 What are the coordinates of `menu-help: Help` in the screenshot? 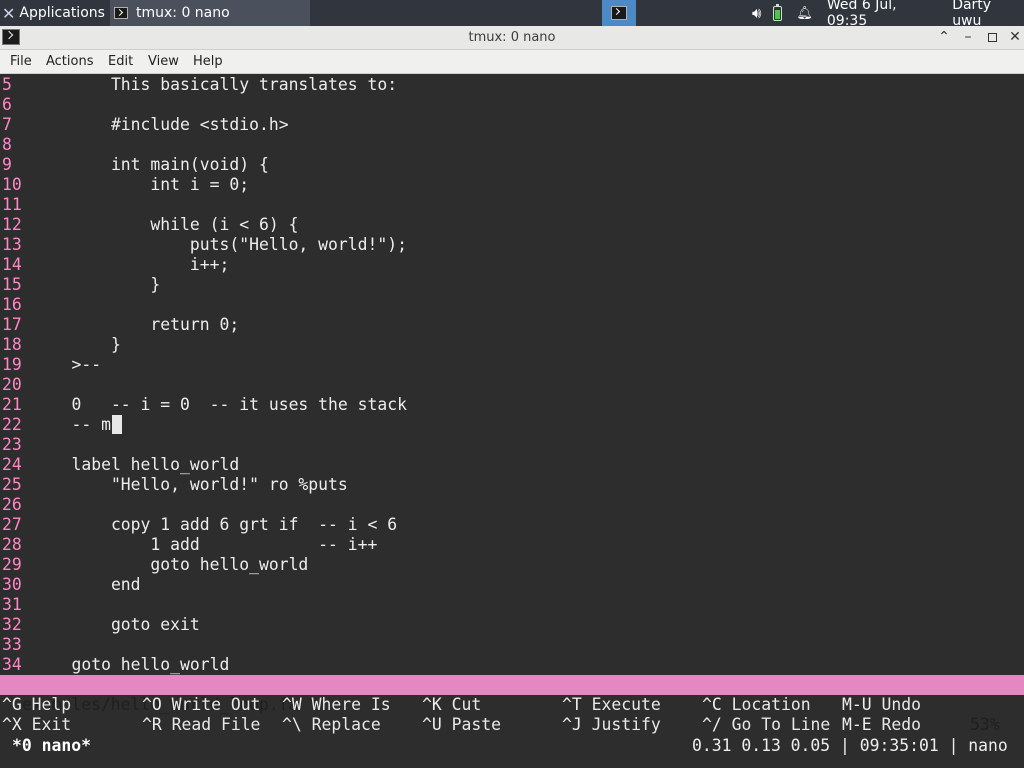 It's located at (208, 61).